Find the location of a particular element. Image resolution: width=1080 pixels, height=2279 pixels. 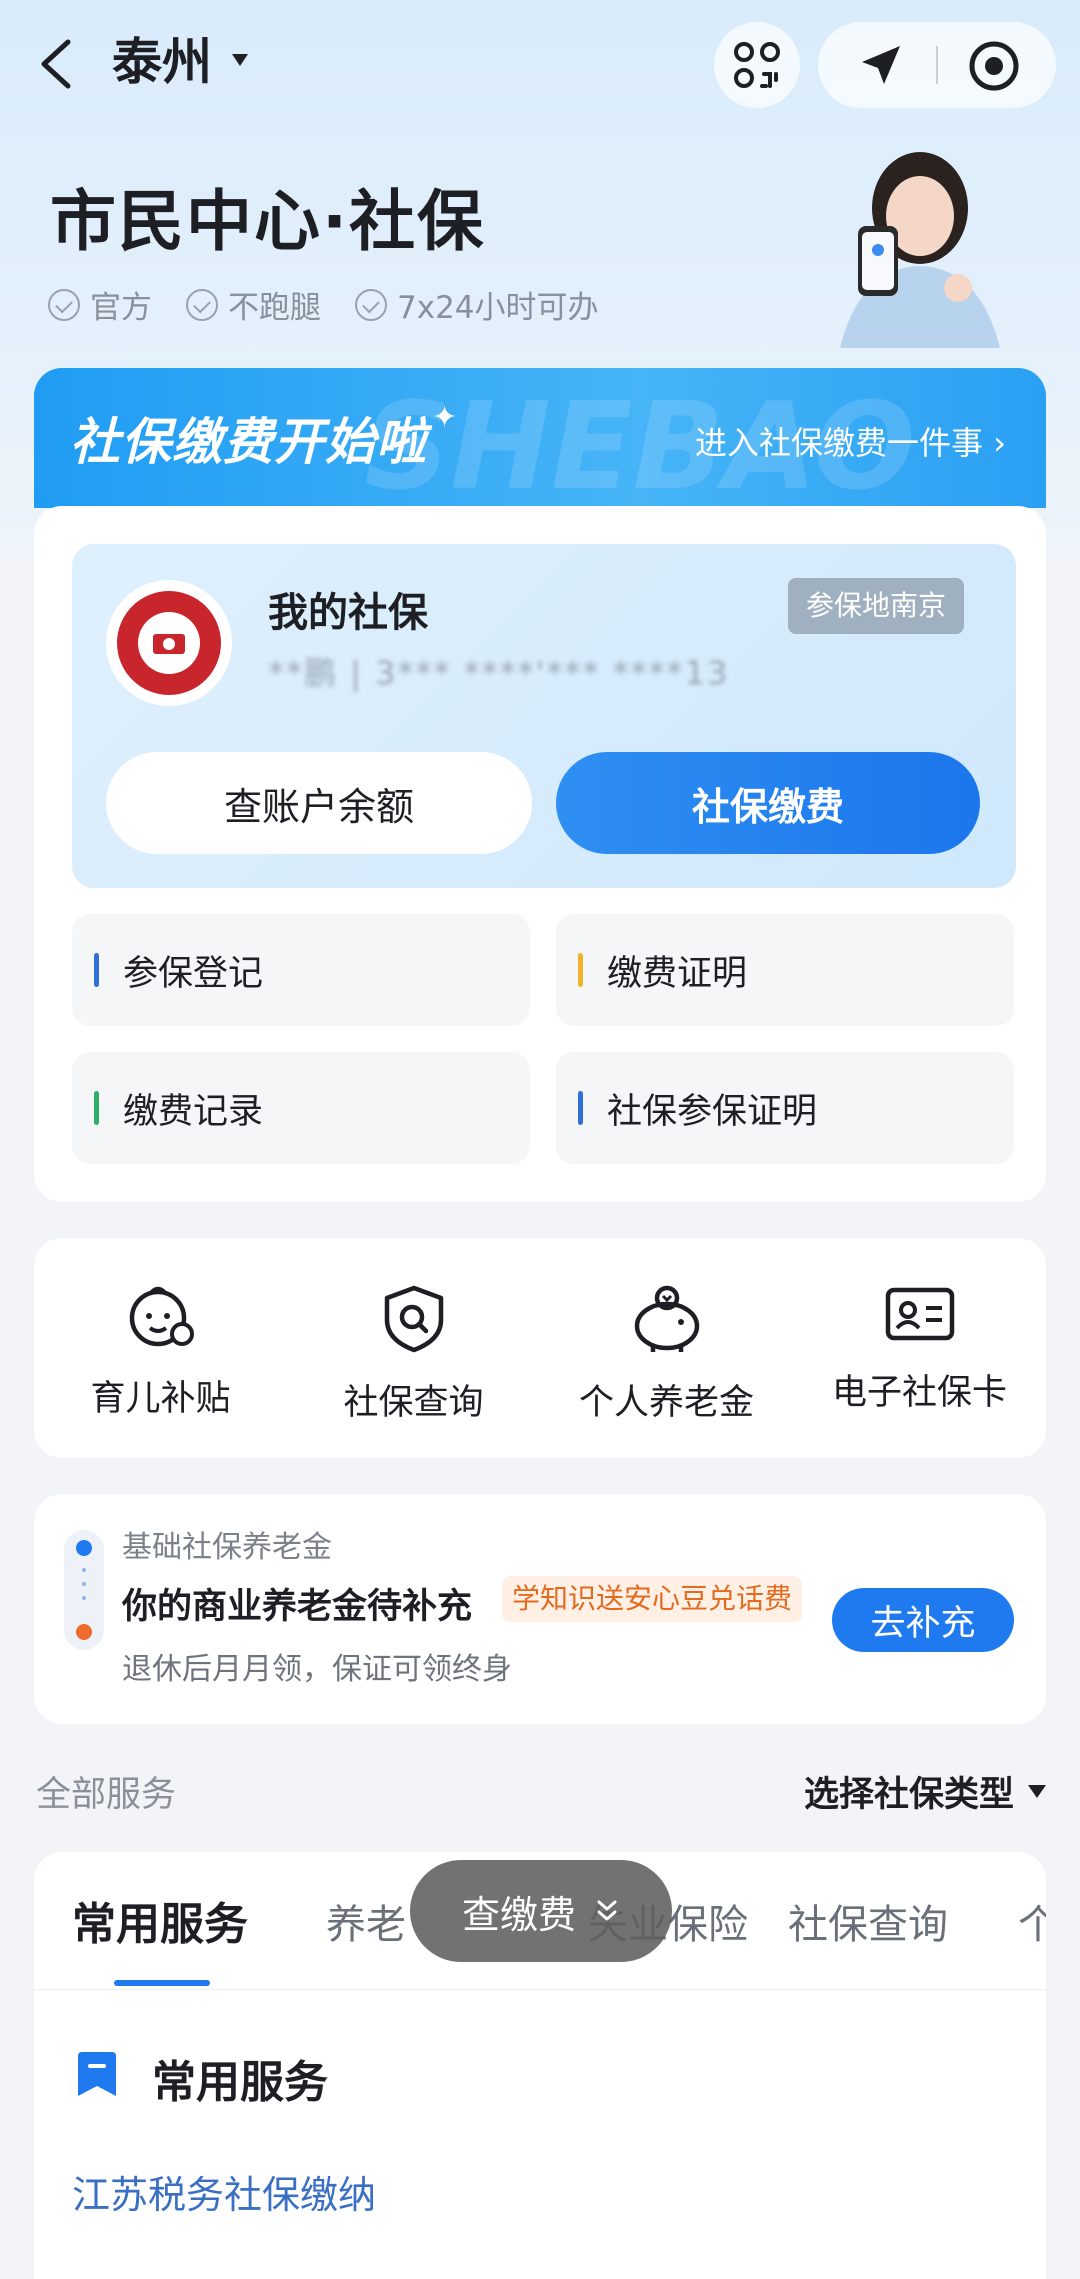

tab-pension: 养老 is located at coordinates (366, 1921).